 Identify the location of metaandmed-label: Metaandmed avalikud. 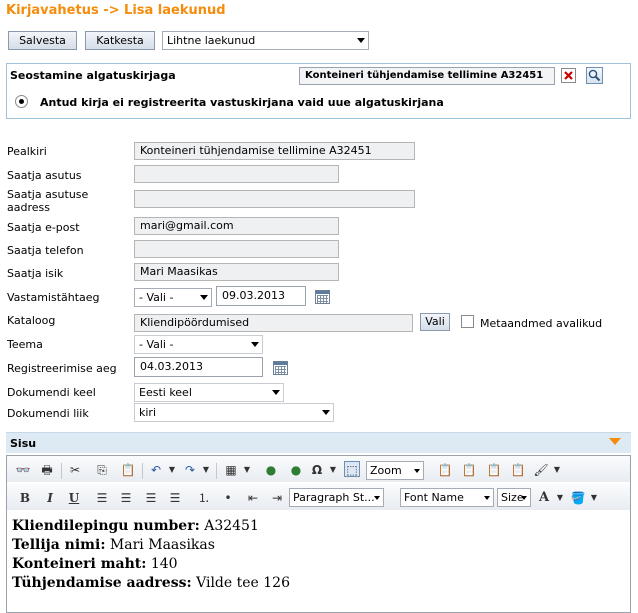
(541, 323).